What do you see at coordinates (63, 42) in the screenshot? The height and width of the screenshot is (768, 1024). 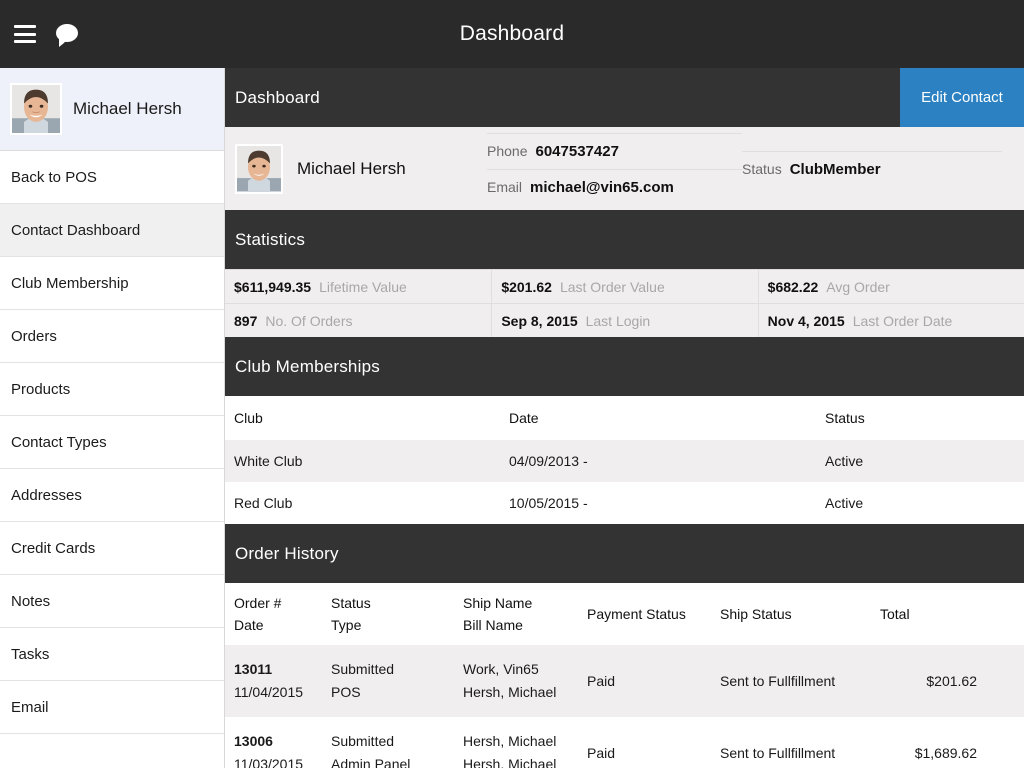 I see `chat-bubble-tail` at bounding box center [63, 42].